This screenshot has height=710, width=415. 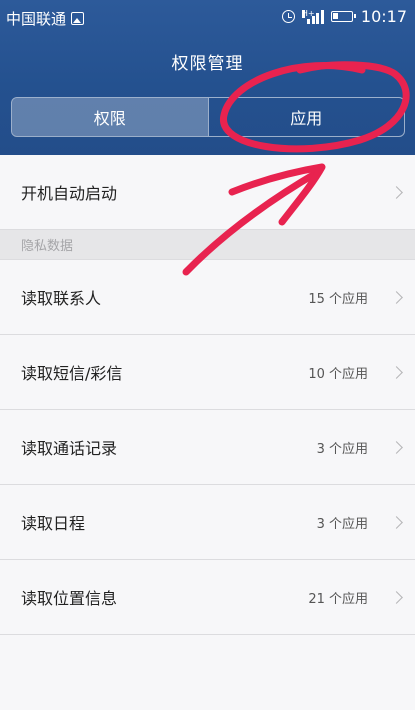 I want to click on tab-permissions-label: 权限, so click(x=109, y=118).